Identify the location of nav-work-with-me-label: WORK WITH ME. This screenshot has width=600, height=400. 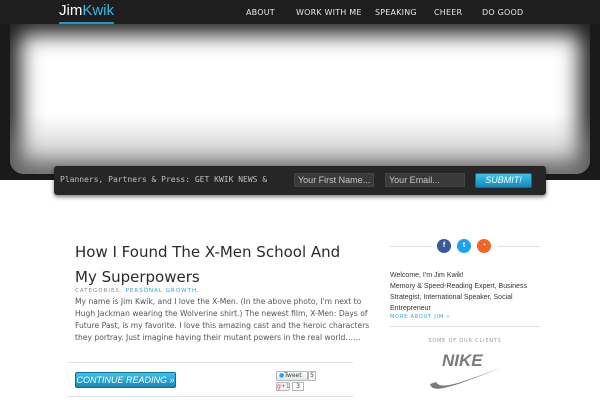
(329, 12).